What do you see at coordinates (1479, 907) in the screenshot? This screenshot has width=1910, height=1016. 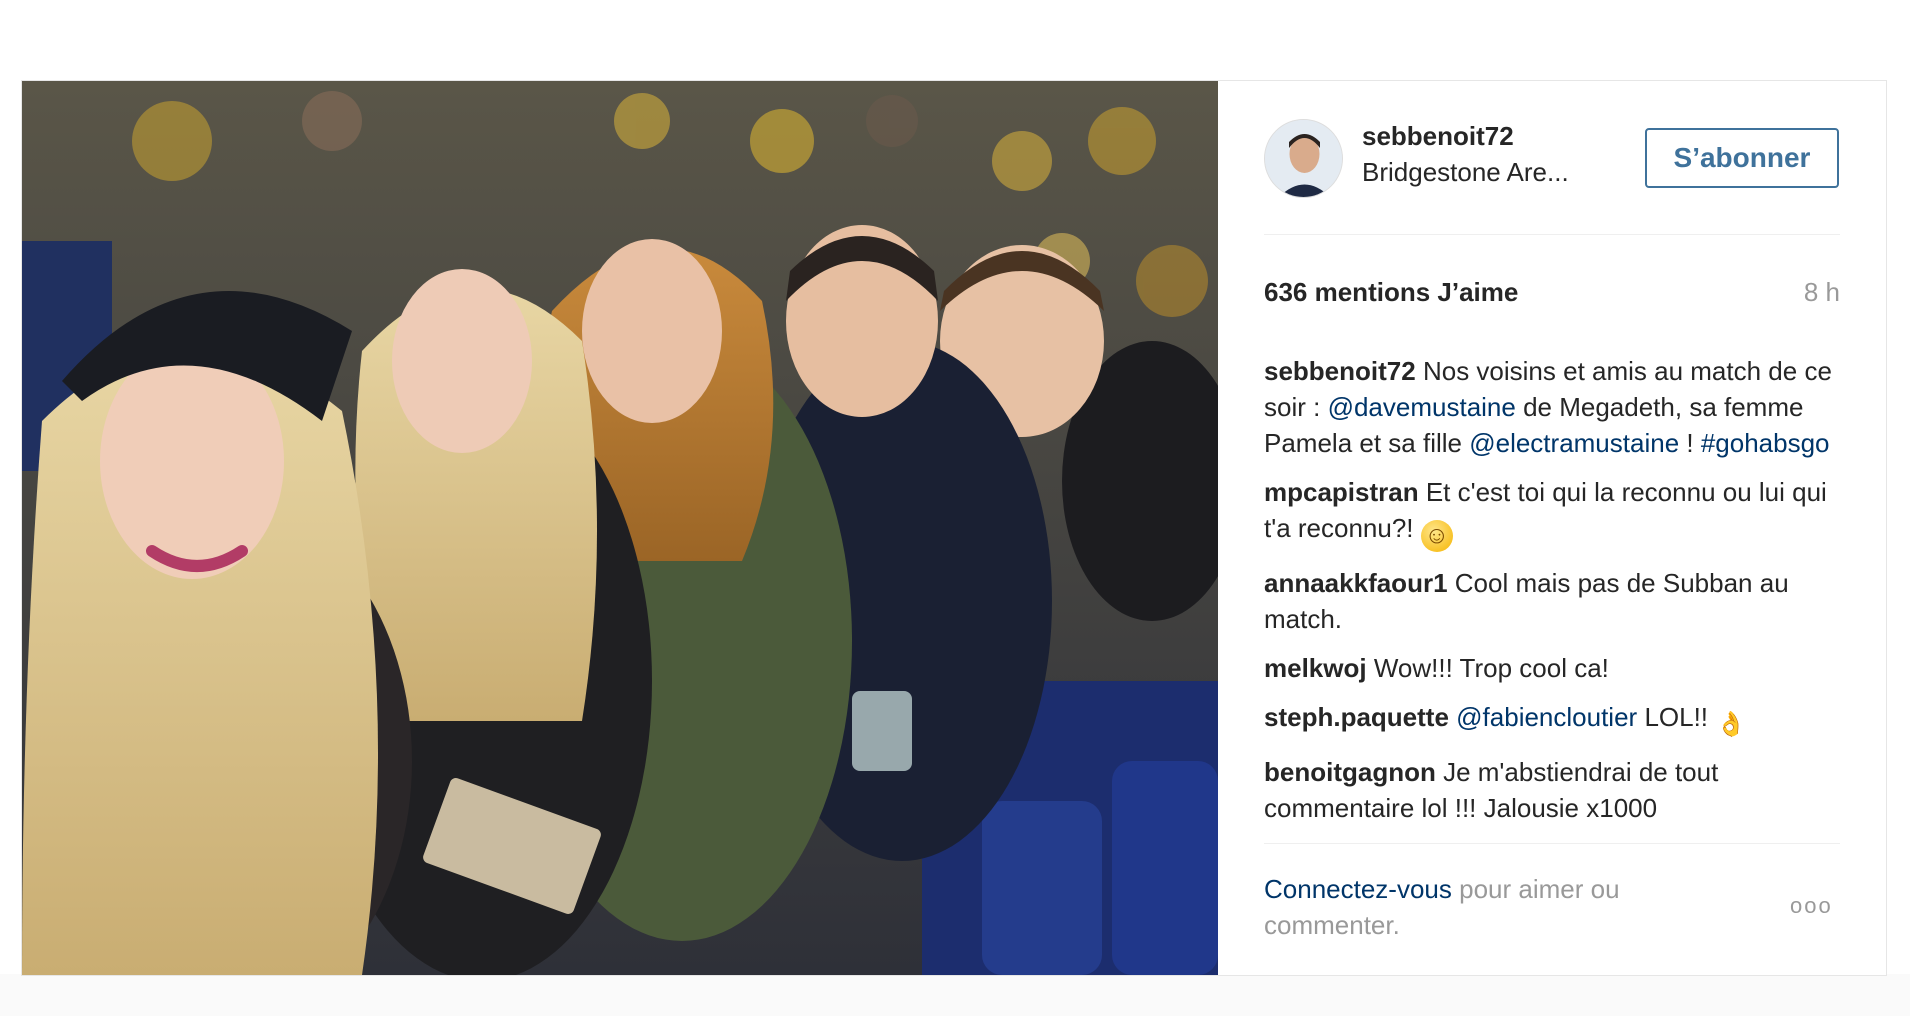 I see `login-prompt: Connectez-vous pour aimer ou commenter.` at bounding box center [1479, 907].